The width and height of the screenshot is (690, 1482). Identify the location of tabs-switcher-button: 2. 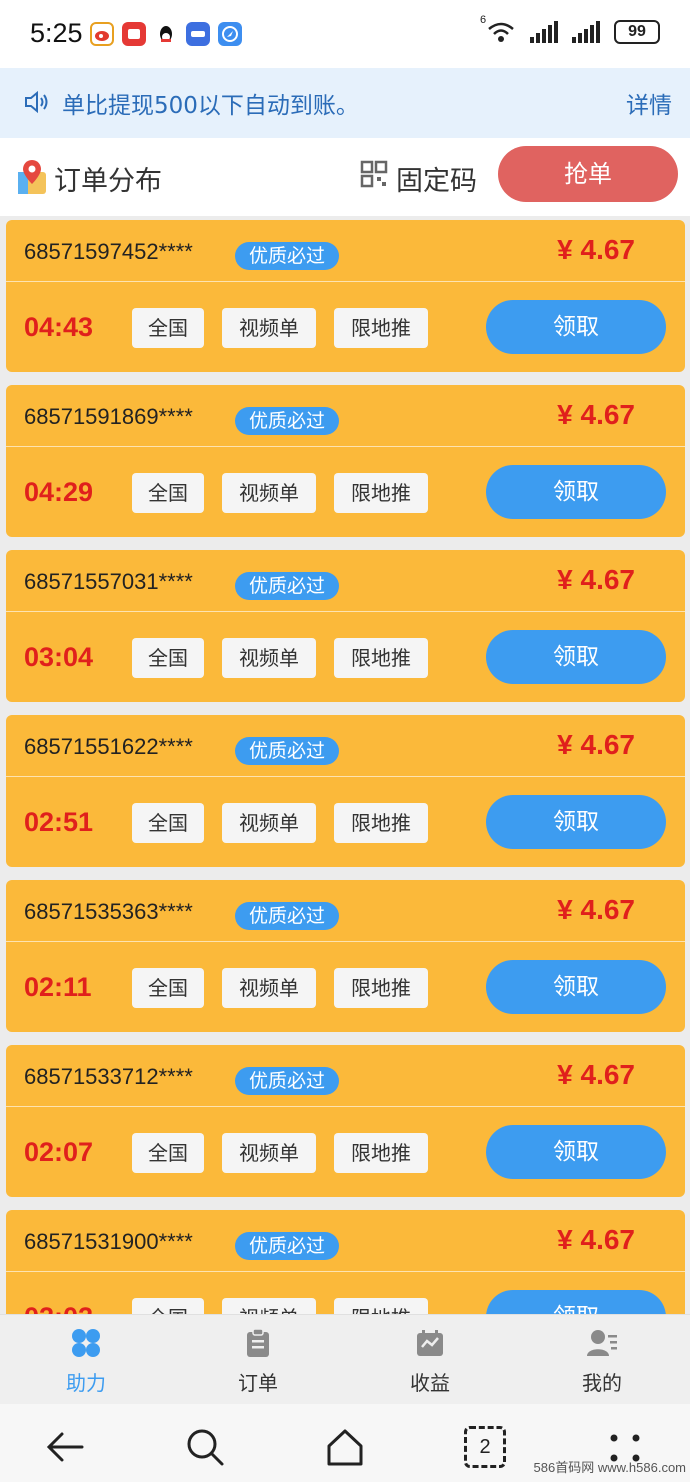
(485, 1447).